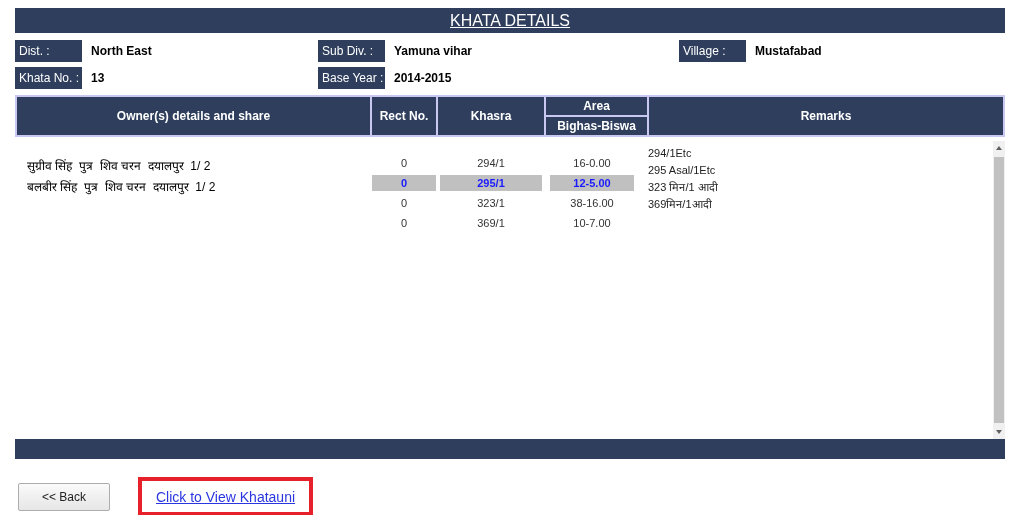  What do you see at coordinates (433, 51) in the screenshot?
I see `field-value: Yamuna vihar` at bounding box center [433, 51].